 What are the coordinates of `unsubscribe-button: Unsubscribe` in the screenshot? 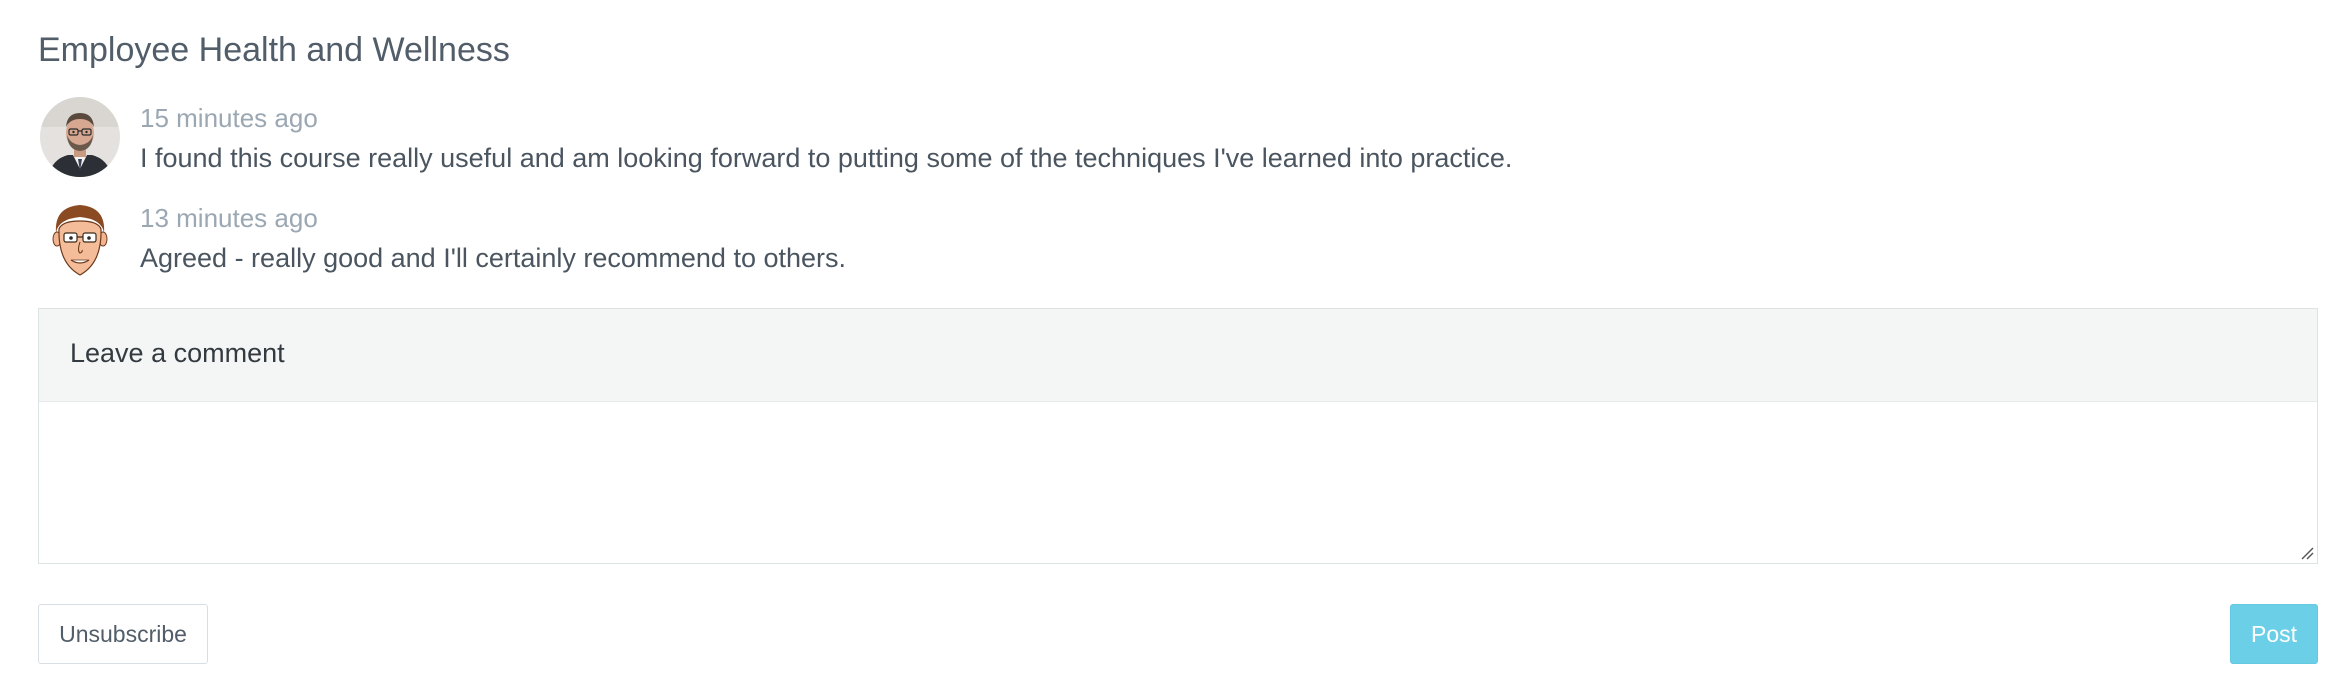 It's located at (123, 634).